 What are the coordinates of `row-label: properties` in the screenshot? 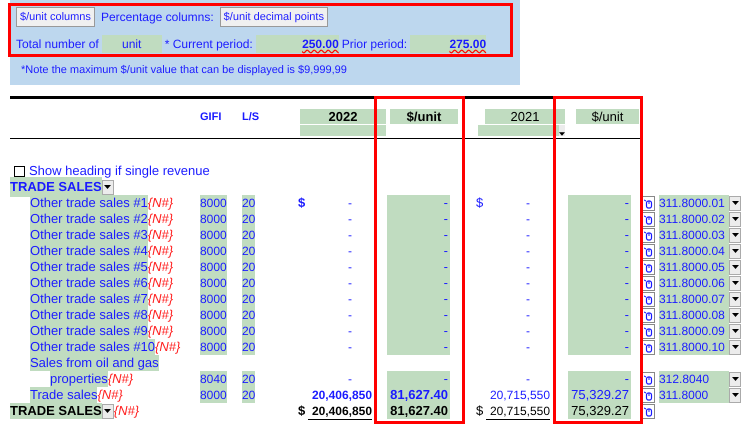 It's located at (79, 379).